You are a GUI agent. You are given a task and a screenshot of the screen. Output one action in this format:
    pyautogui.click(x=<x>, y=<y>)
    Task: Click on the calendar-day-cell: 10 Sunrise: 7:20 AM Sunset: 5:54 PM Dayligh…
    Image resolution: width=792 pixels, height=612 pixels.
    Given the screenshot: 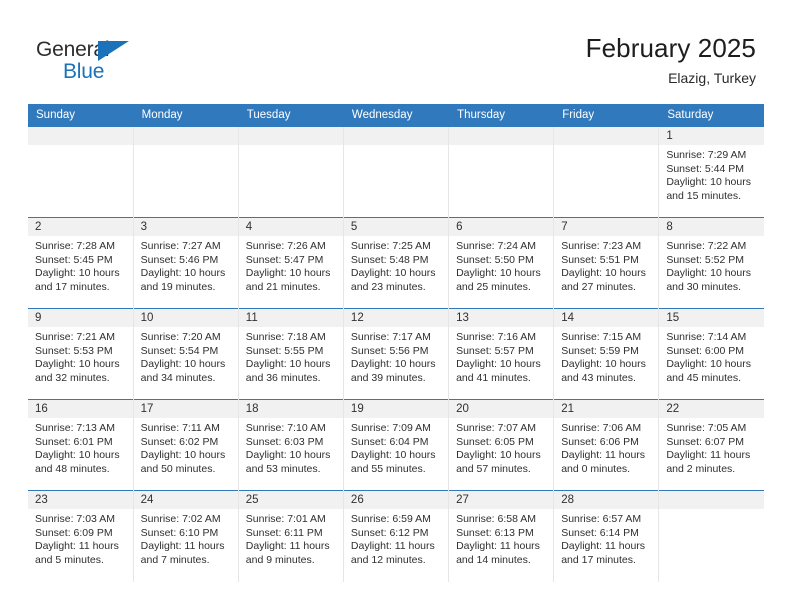 What is the action you would take?
    pyautogui.click(x=186, y=354)
    